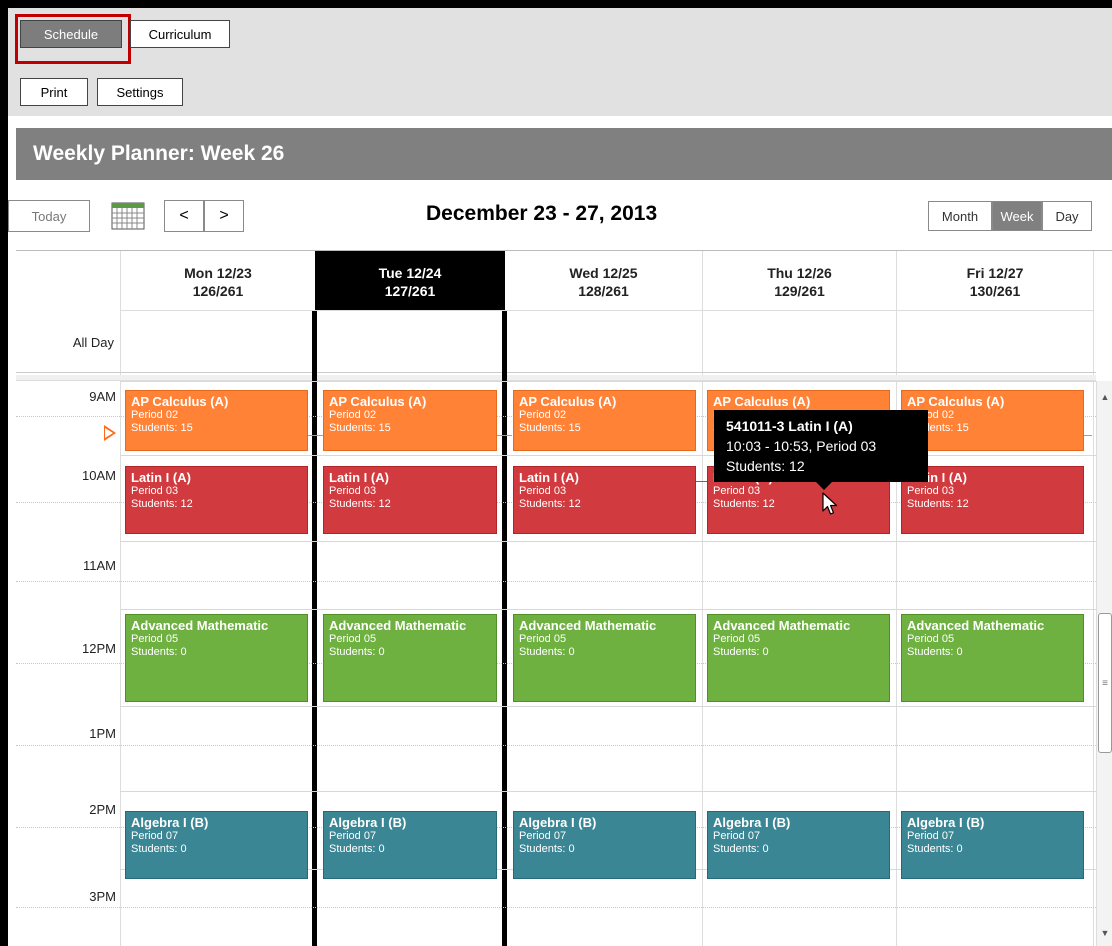  Describe the element at coordinates (604, 420) in the screenshot. I see `event-ap-calculus-wed: AP Calculus (A) Period 02 Students: 15` at that location.